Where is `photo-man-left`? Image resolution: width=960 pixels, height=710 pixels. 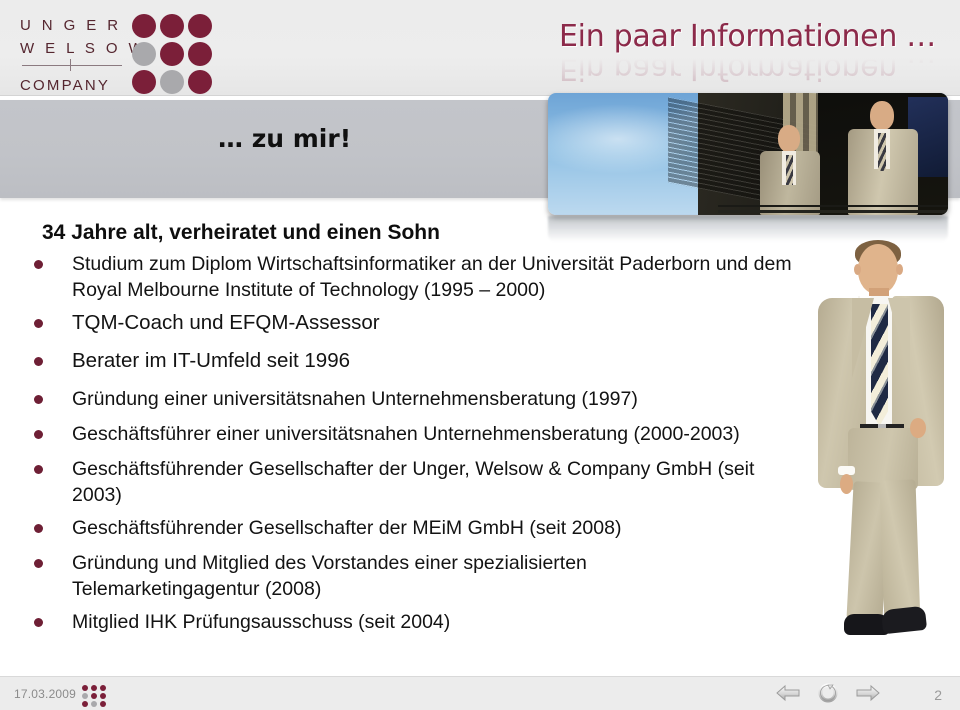
photo-man-left is located at coordinates (791, 165).